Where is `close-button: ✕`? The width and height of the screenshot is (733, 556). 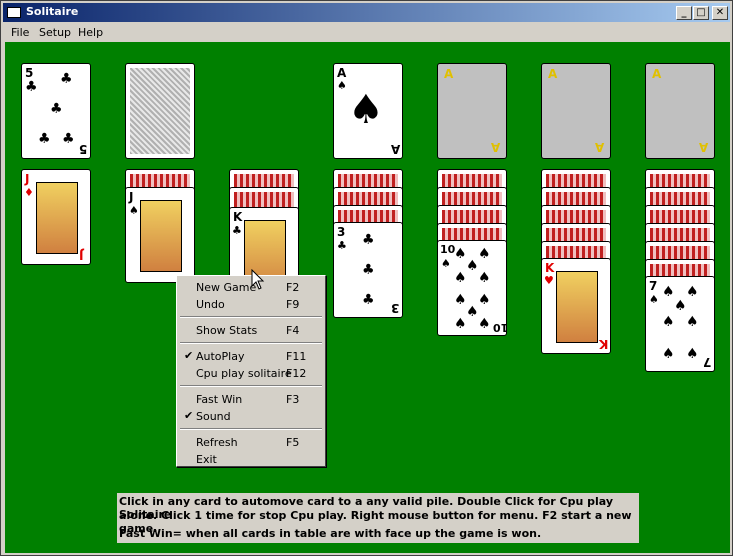 close-button: ✕ is located at coordinates (720, 13).